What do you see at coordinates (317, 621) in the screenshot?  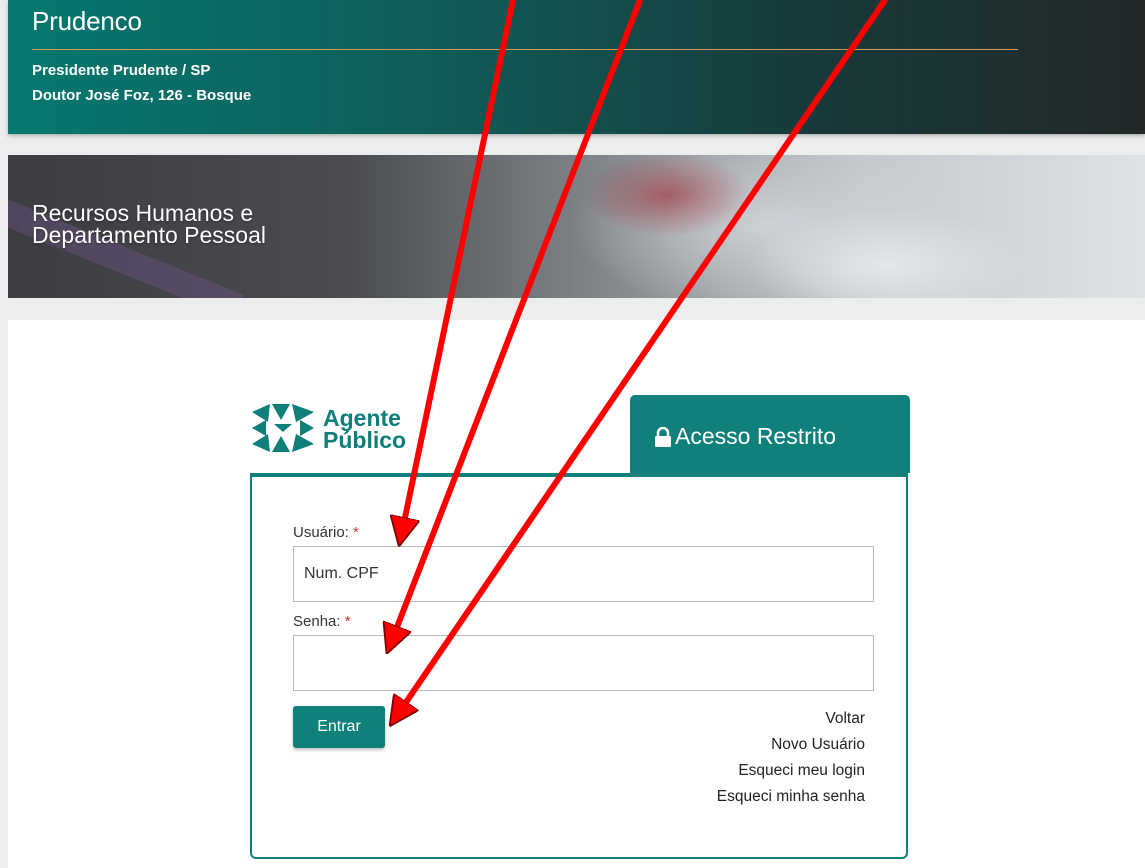 I see `password-label-text: Senha:` at bounding box center [317, 621].